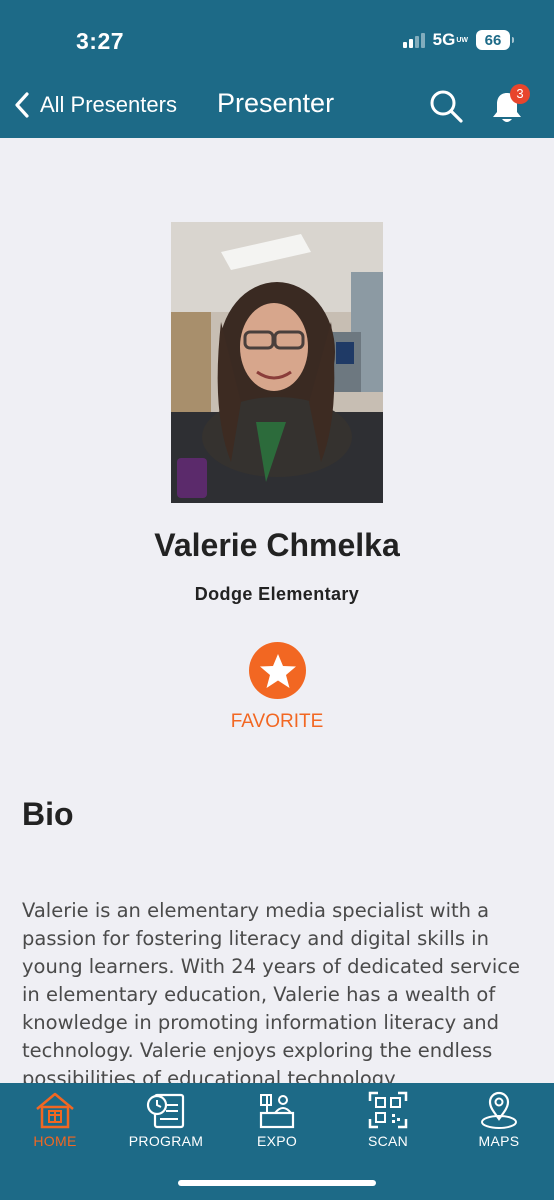 The width and height of the screenshot is (554, 1200). I want to click on tab-expo: EXPO, so click(277, 1121).